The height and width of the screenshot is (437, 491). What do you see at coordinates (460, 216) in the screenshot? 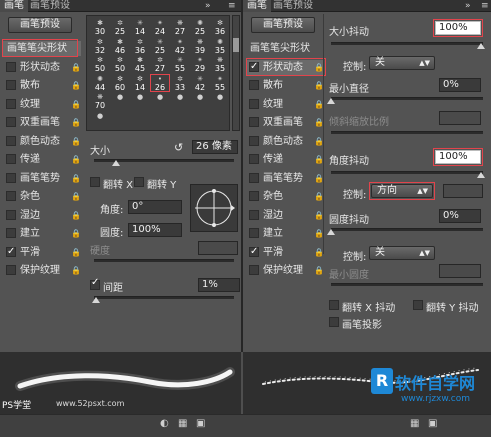
I see `roundness-jitter-field: 0%` at bounding box center [460, 216].